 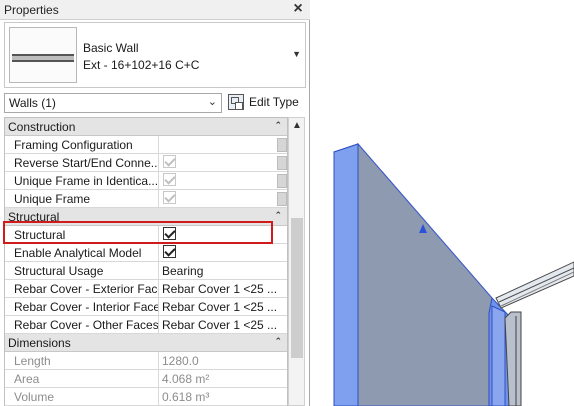 I want to click on group-label: Construction, so click(x=42, y=127).